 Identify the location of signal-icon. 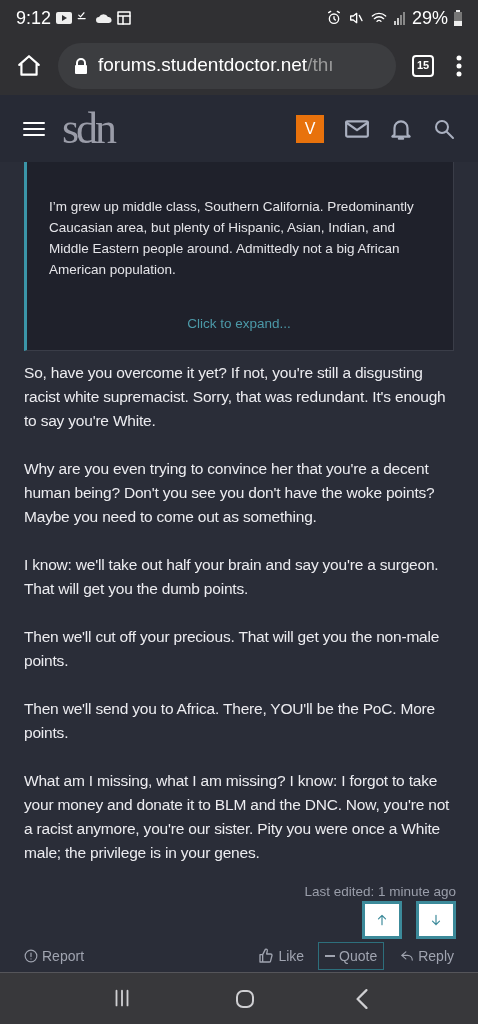
(399, 18).